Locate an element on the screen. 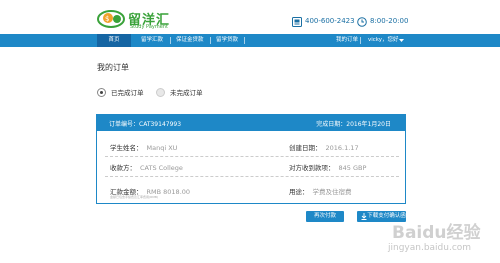  nav-item-remittance: 留学汇款 is located at coordinates (152, 40).